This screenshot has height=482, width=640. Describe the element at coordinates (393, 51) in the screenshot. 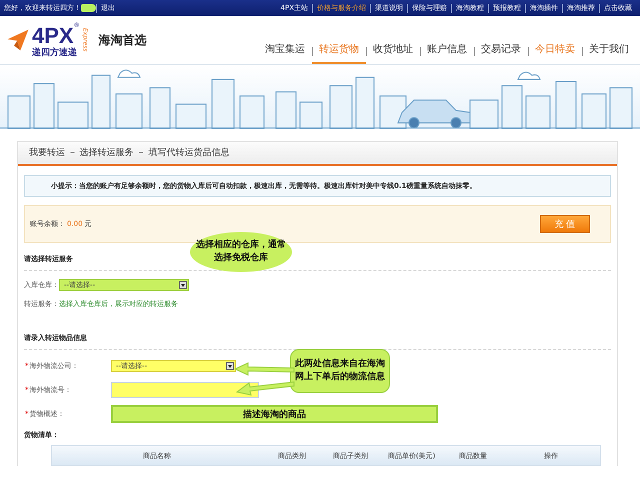

I see `nav-tab: 收货地址` at that location.